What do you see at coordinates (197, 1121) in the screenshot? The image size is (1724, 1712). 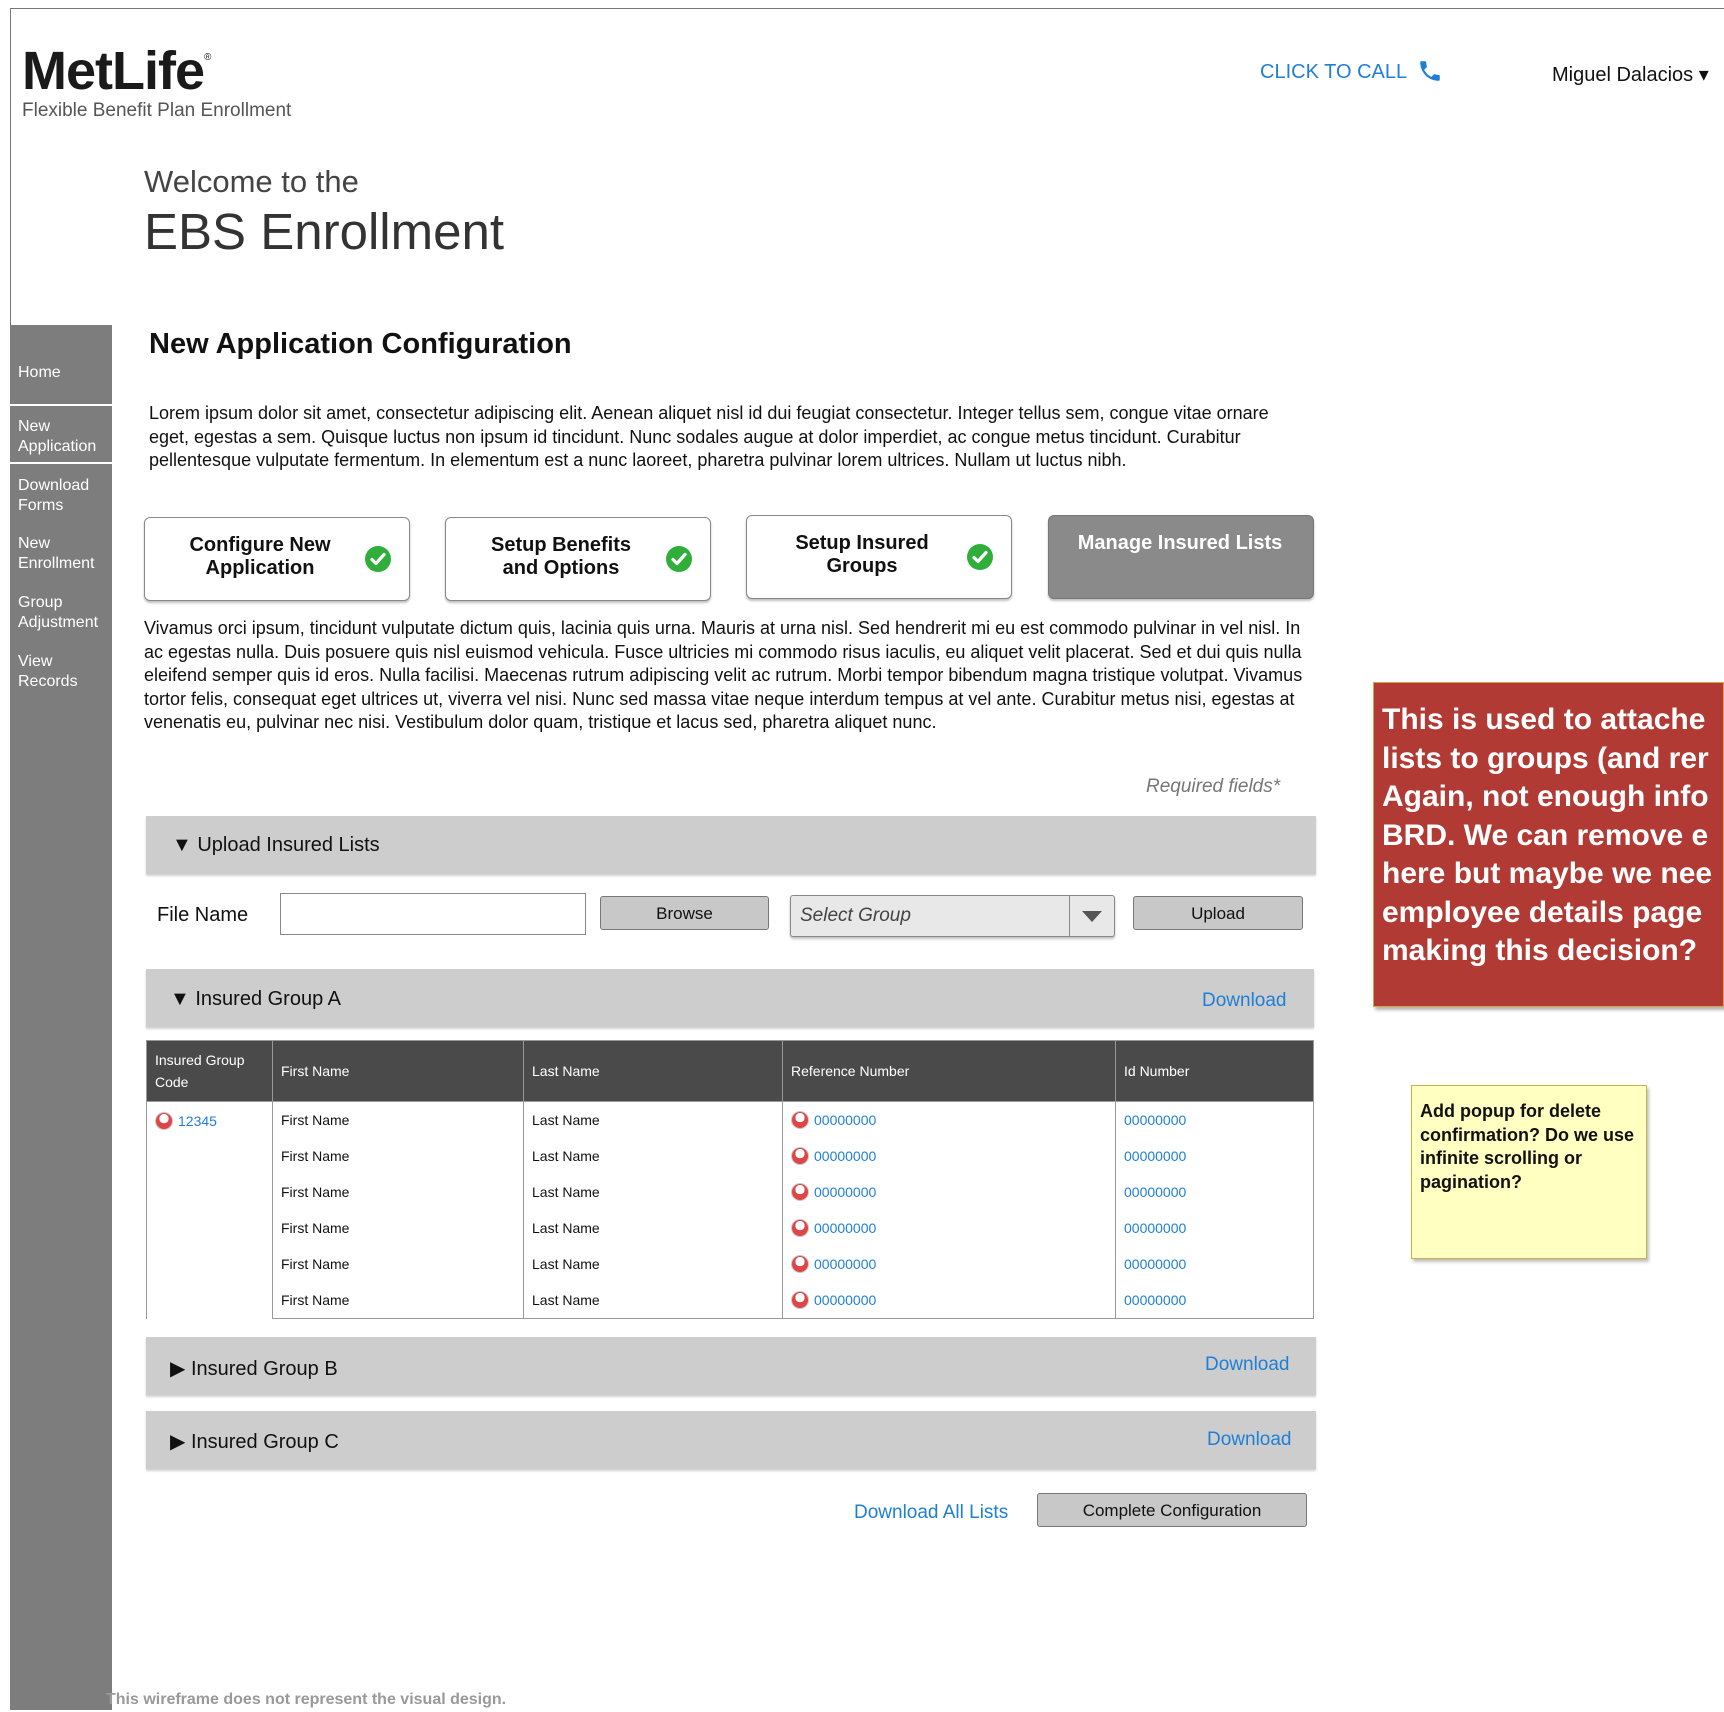 I see `group-code-link: 12345` at bounding box center [197, 1121].